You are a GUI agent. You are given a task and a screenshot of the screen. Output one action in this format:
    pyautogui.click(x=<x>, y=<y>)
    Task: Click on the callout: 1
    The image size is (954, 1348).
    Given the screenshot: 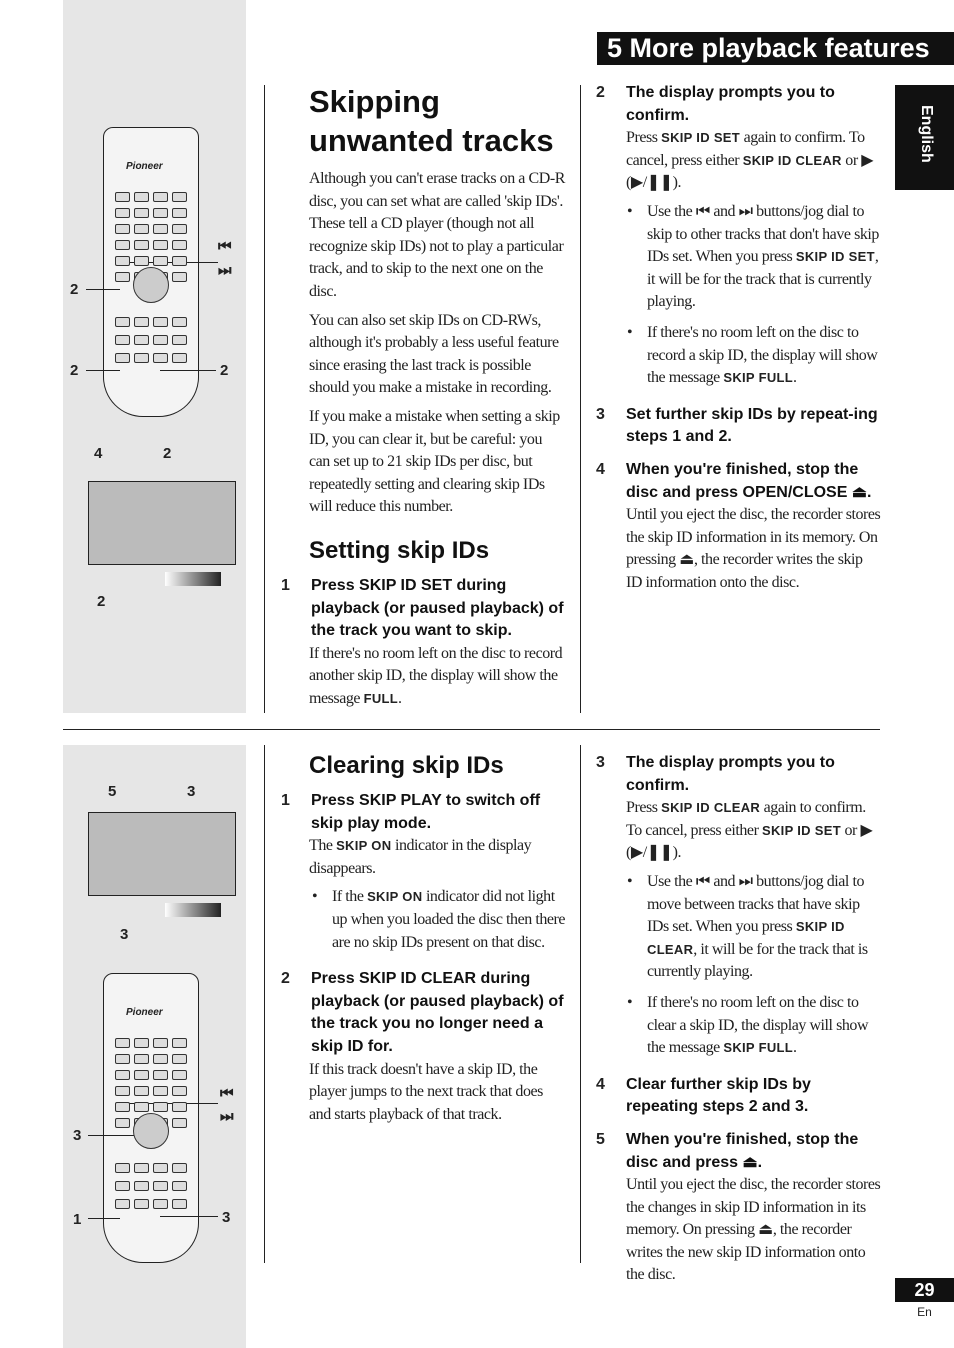 What is the action you would take?
    pyautogui.click(x=77, y=1219)
    